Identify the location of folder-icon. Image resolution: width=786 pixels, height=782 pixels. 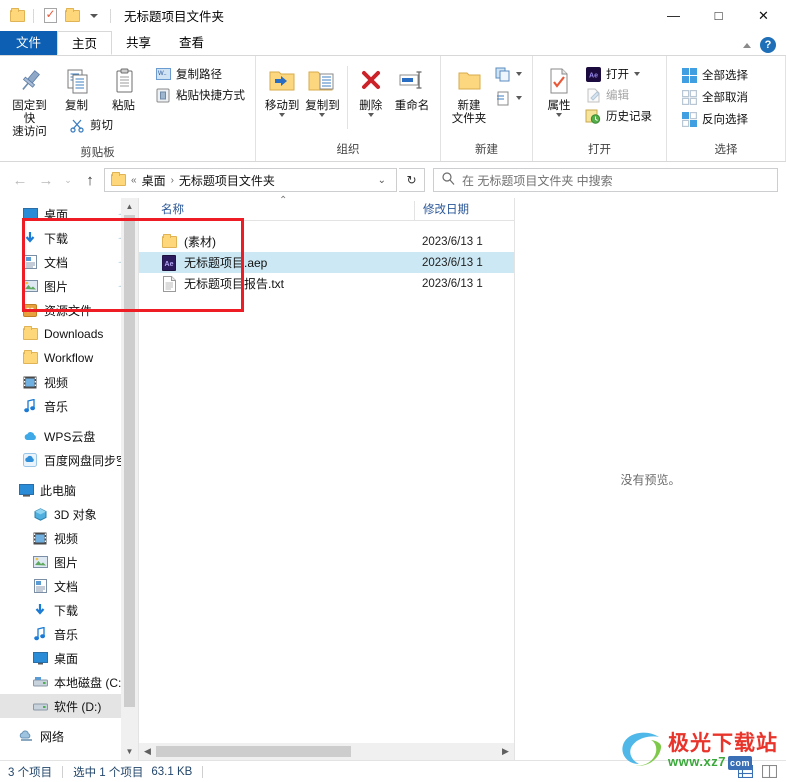
(17, 16).